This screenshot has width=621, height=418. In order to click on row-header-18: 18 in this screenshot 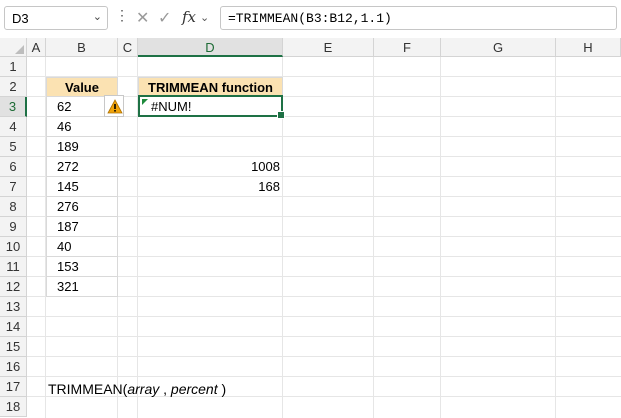, I will do `click(13, 407)`.